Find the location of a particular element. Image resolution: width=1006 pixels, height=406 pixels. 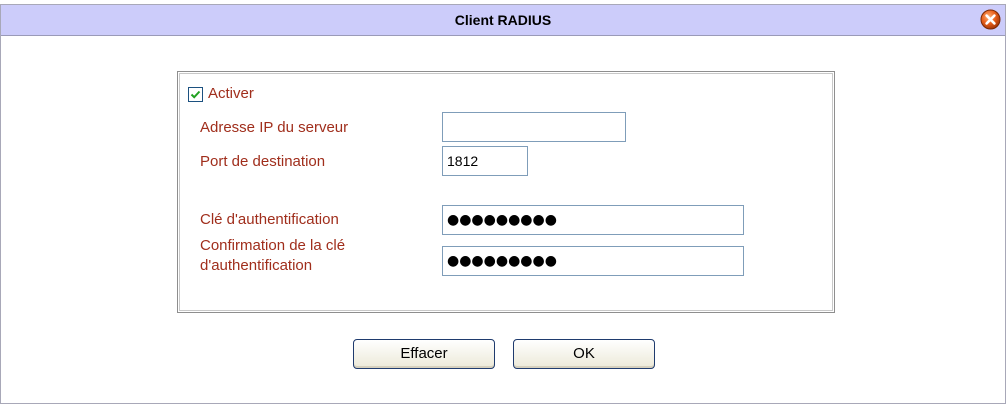

close-icon is located at coordinates (990, 19).